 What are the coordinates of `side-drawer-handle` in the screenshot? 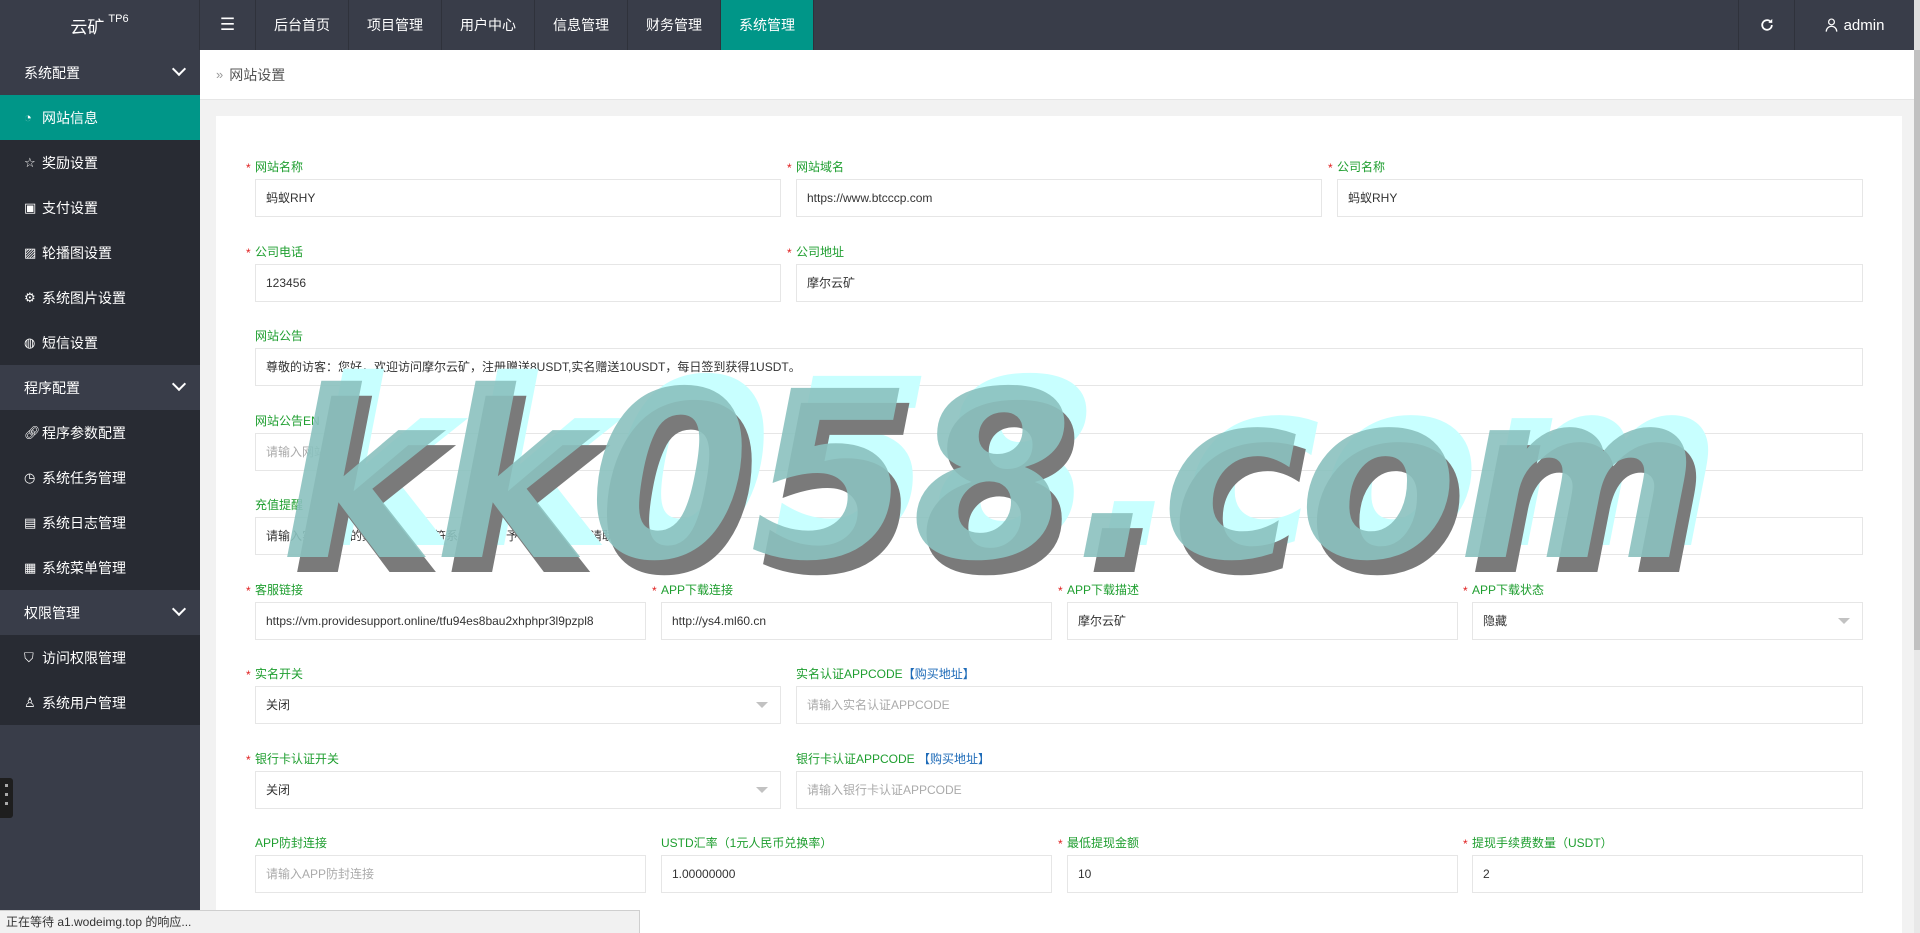 It's located at (6, 798).